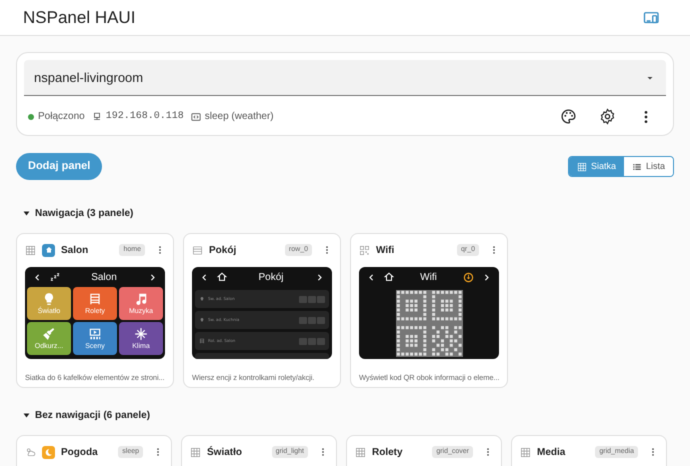 This screenshot has height=466, width=690. What do you see at coordinates (30, 452) in the screenshot?
I see `weather-icon` at bounding box center [30, 452].